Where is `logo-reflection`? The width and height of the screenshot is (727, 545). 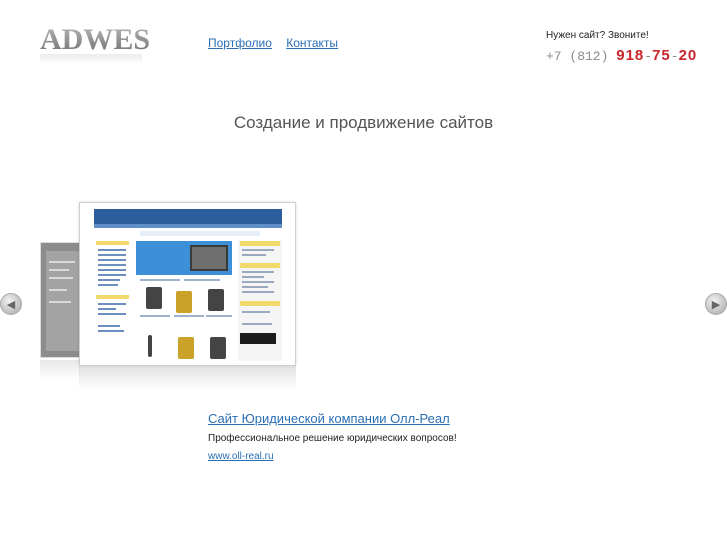 logo-reflection is located at coordinates (91, 59).